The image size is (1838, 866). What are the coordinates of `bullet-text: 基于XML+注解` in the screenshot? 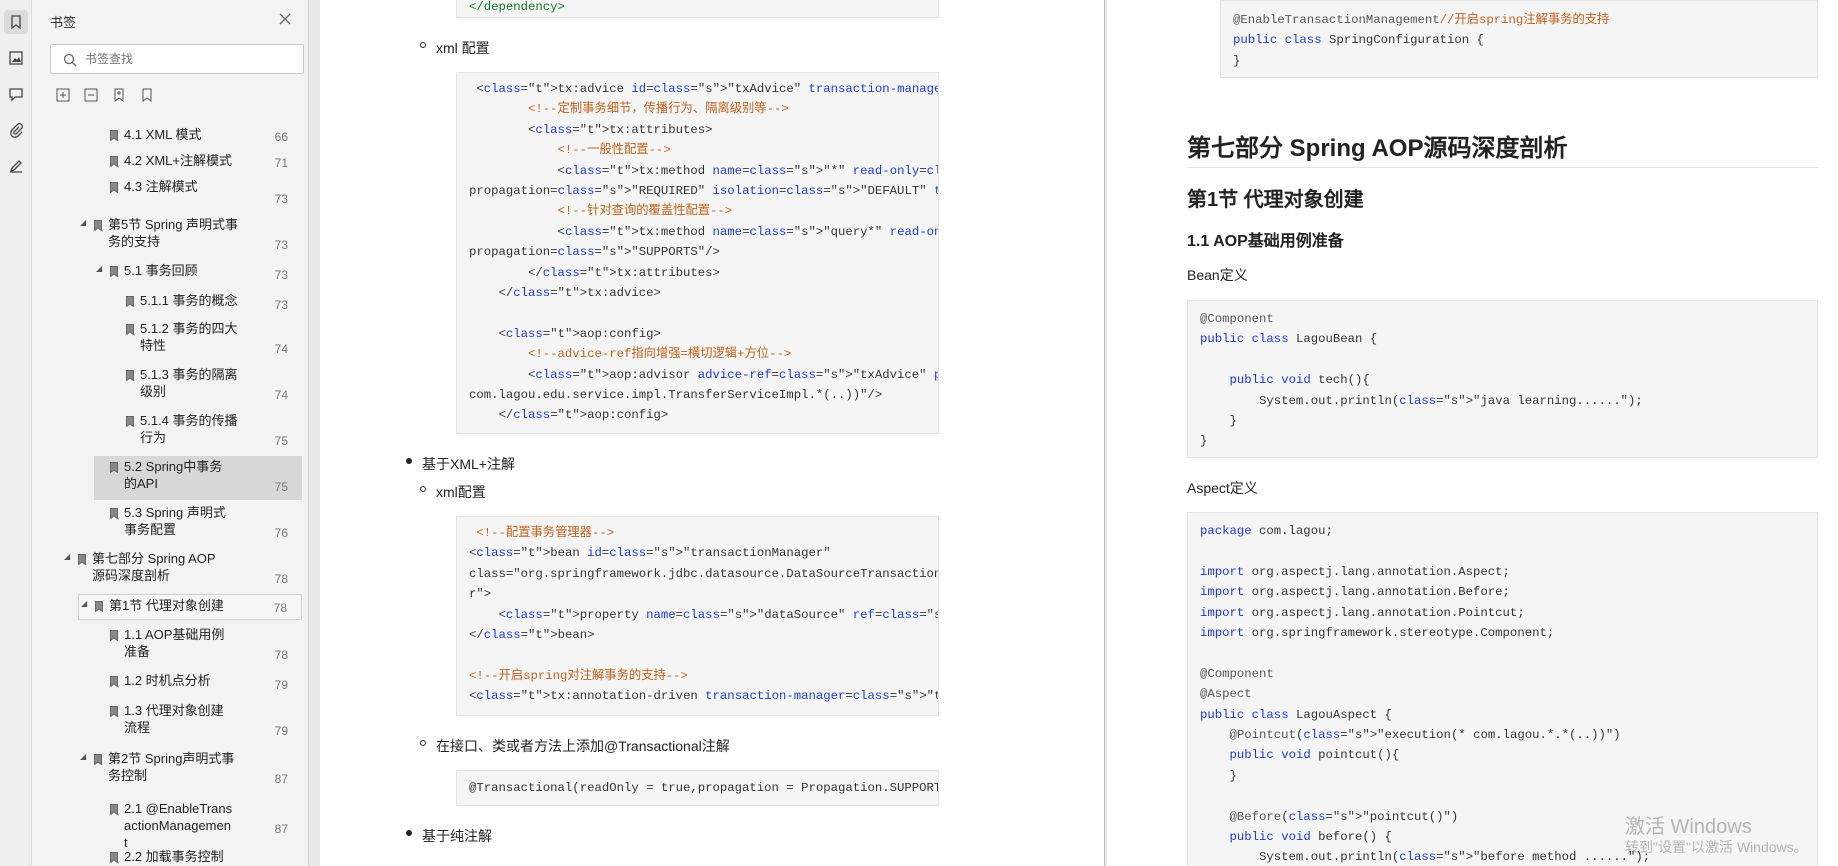 It's located at (468, 464).